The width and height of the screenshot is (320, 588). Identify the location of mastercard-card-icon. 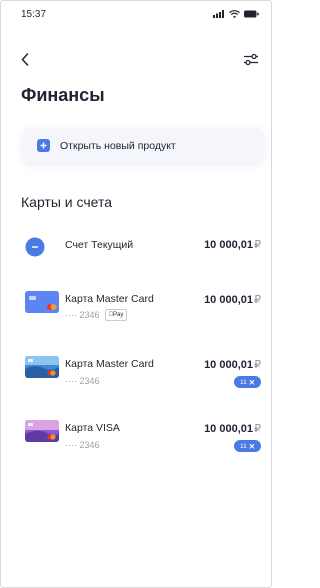
(42, 302).